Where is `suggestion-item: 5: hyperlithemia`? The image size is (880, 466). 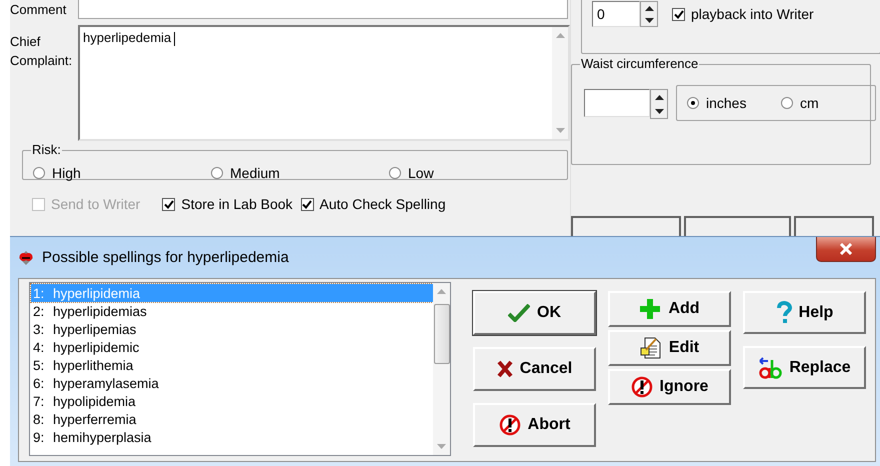 suggestion-item: 5: hyperlithemia is located at coordinates (232, 365).